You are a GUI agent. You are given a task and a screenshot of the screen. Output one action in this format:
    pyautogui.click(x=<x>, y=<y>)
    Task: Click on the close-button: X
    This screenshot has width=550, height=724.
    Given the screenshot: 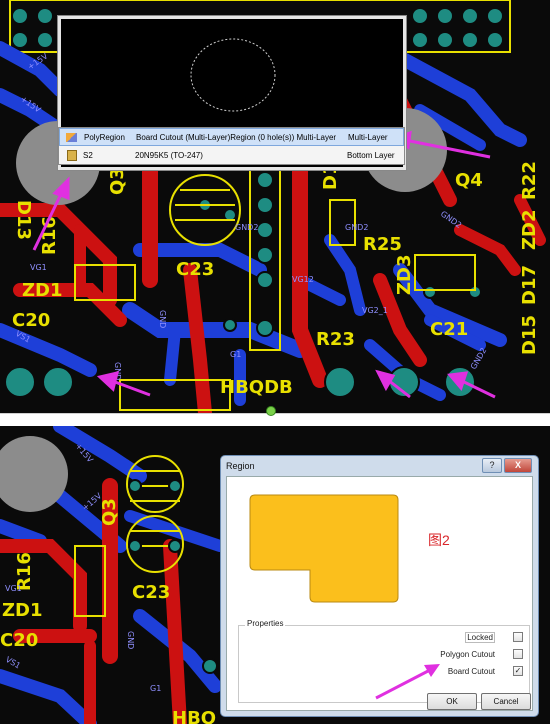 What is the action you would take?
    pyautogui.click(x=518, y=465)
    